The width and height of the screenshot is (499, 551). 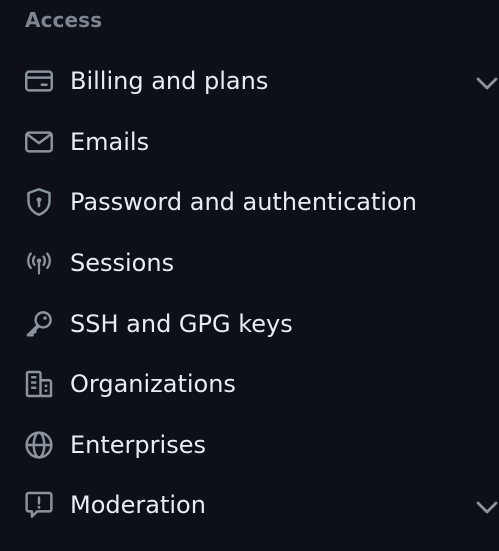 What do you see at coordinates (39, 505) in the screenshot?
I see `report-icon` at bounding box center [39, 505].